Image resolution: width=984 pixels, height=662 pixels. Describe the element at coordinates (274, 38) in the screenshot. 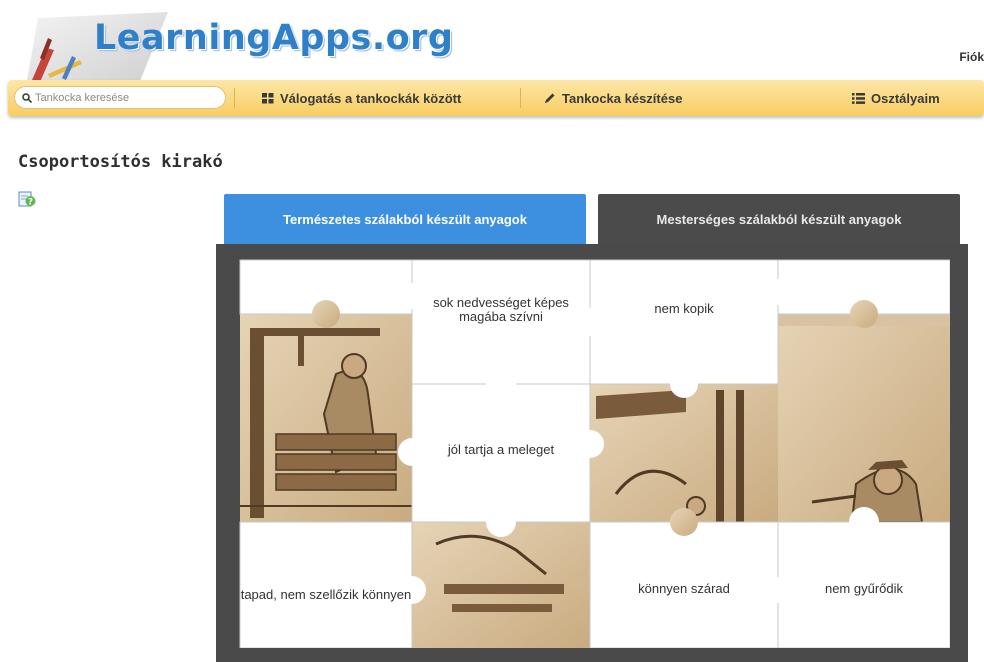

I see `logo-text: LearningApps.org` at that location.